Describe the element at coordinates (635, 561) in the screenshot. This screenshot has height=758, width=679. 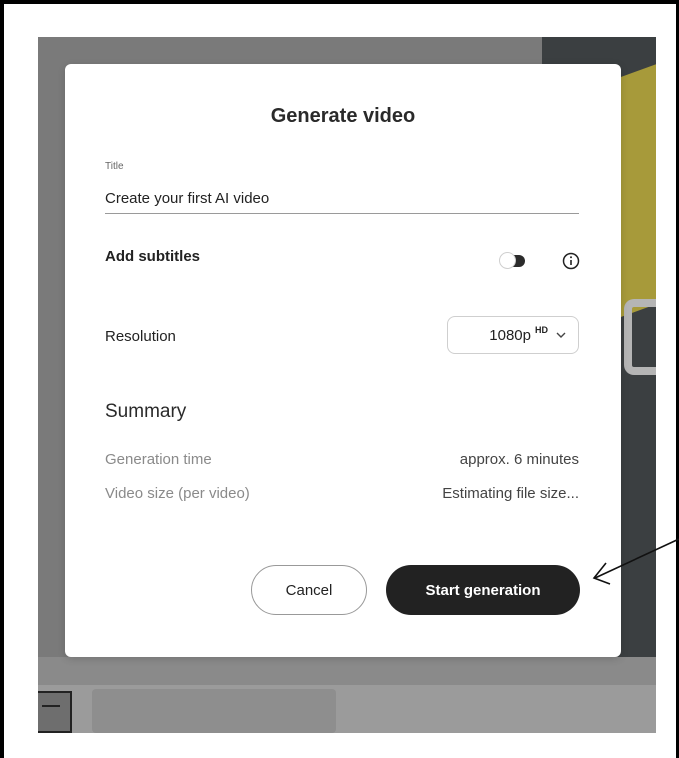
I see `arrow-annotation-icon` at that location.